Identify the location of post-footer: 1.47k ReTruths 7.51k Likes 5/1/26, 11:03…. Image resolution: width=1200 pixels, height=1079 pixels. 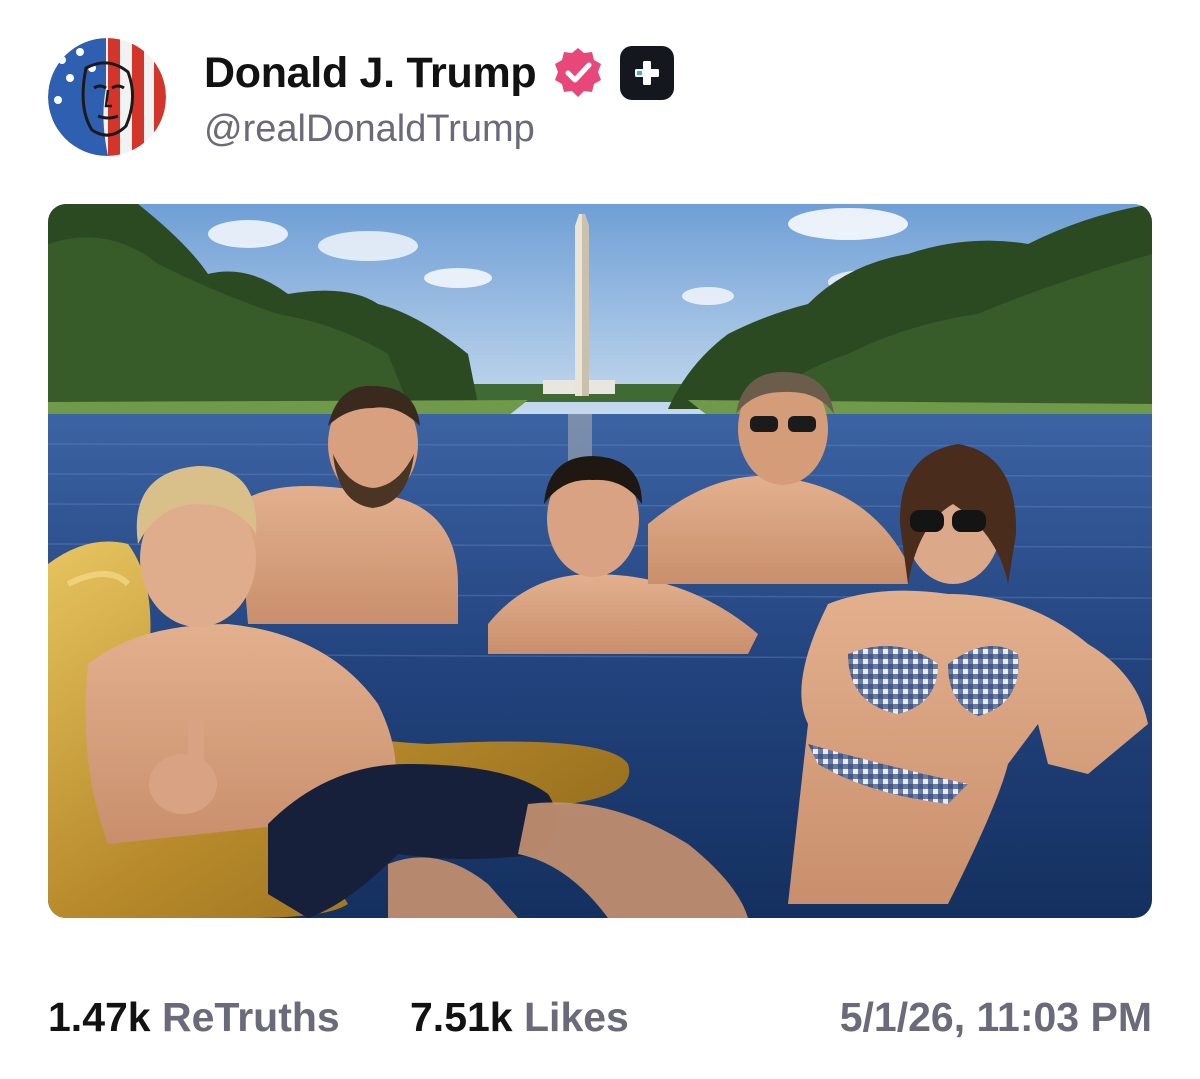
(600, 1019).